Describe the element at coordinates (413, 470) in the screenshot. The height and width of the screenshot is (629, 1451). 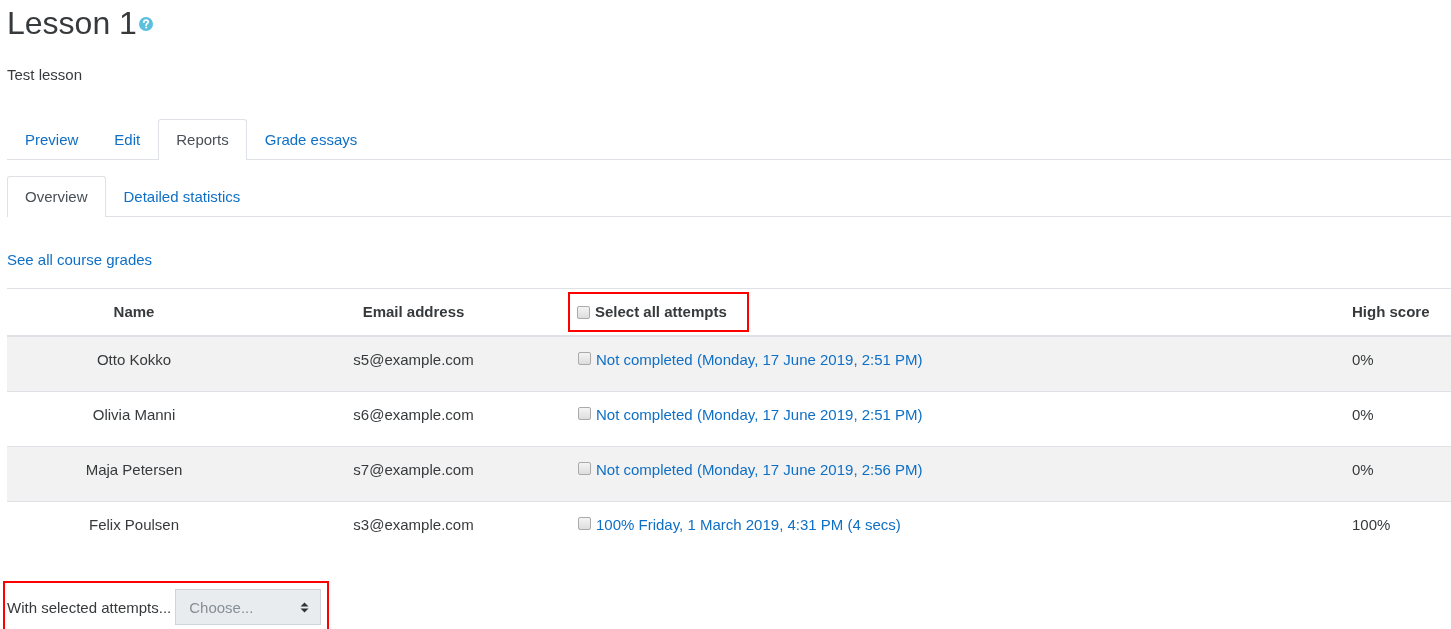
I see `table-cell: s7@example.com` at that location.